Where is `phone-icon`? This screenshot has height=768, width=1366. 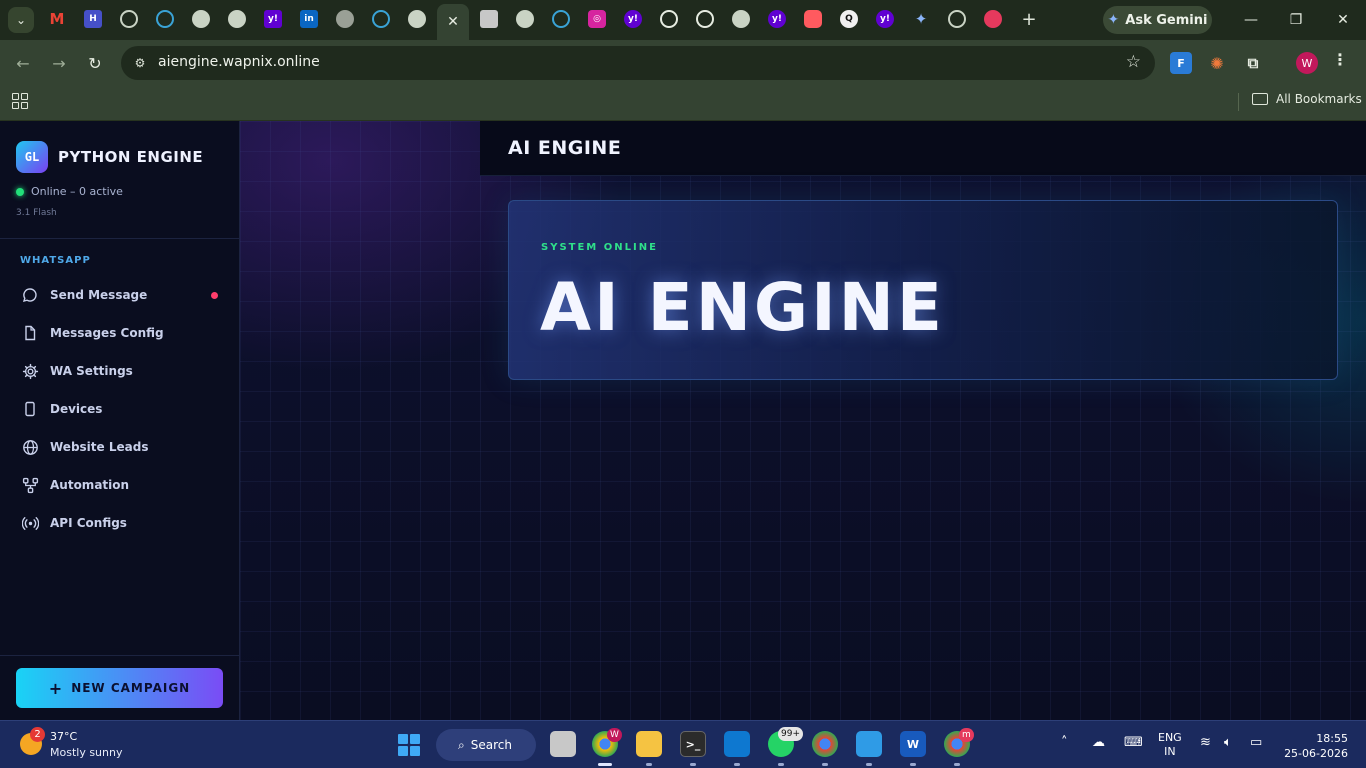 phone-icon is located at coordinates (30, 409).